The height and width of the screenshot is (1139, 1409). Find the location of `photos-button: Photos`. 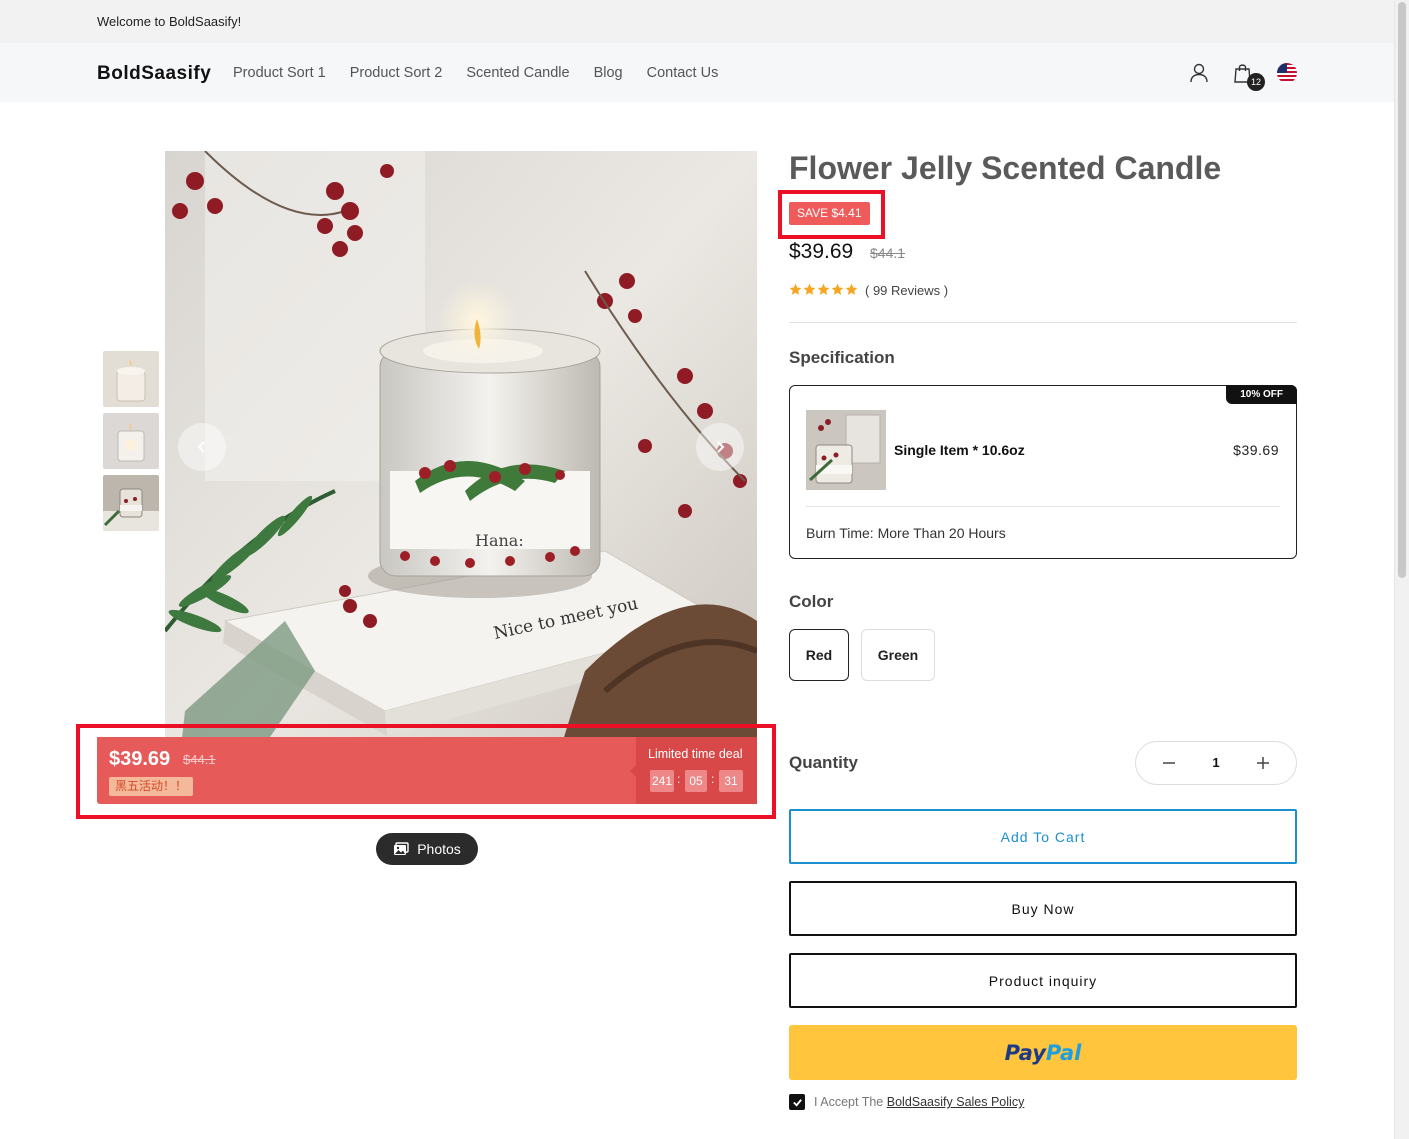

photos-button: Photos is located at coordinates (427, 849).